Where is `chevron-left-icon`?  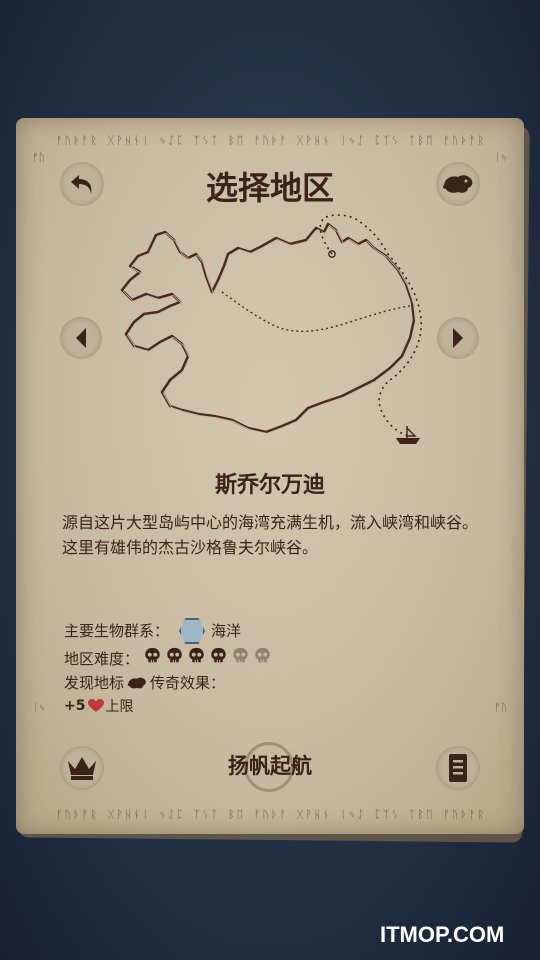
chevron-left-icon is located at coordinates (81, 338).